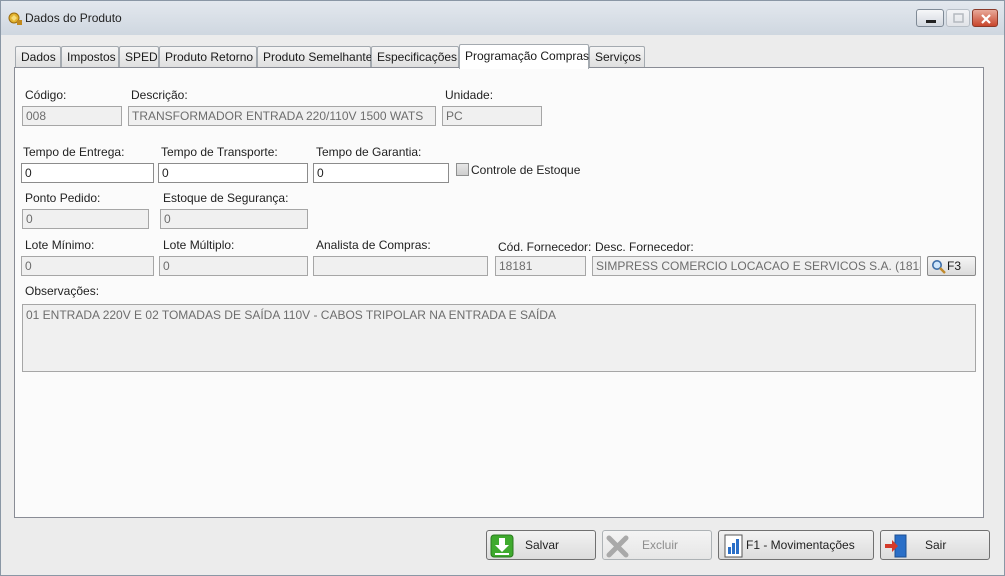  I want to click on cod-fornecedor-label: Cód. Fornecedor:, so click(545, 247).